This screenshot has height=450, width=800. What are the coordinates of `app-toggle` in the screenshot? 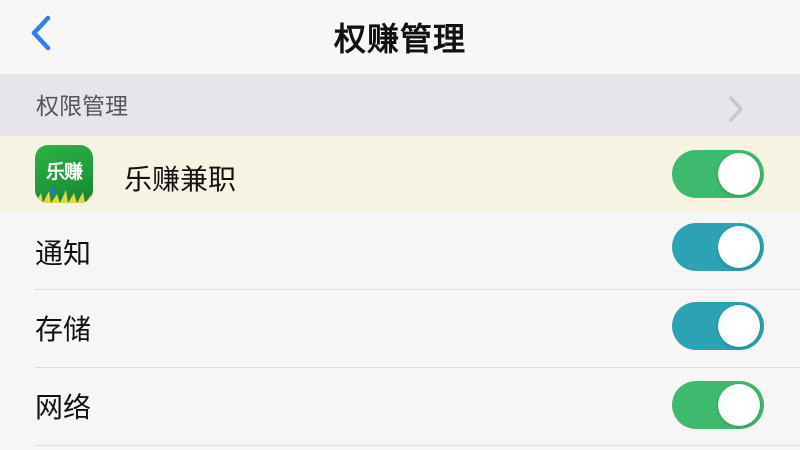 It's located at (718, 174).